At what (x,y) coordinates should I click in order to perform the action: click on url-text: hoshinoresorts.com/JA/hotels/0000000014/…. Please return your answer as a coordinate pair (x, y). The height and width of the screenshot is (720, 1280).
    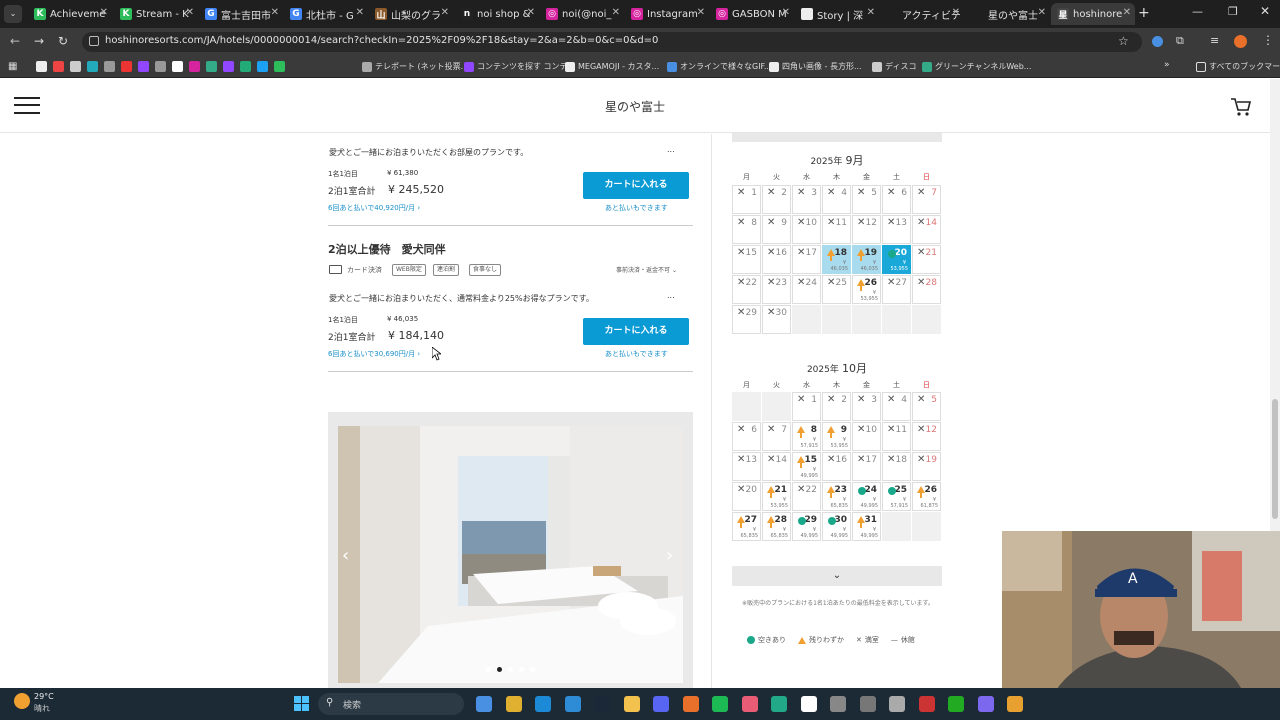
    Looking at the image, I should click on (381, 40).